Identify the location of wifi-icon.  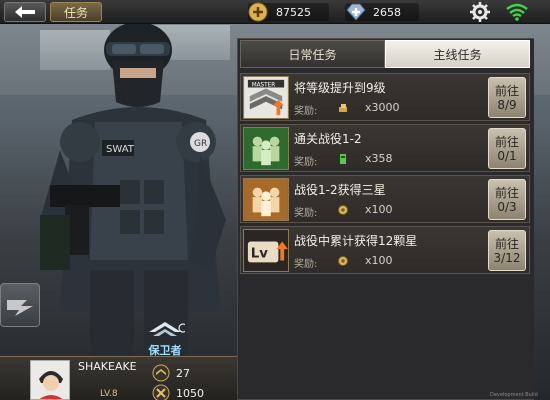
(517, 12).